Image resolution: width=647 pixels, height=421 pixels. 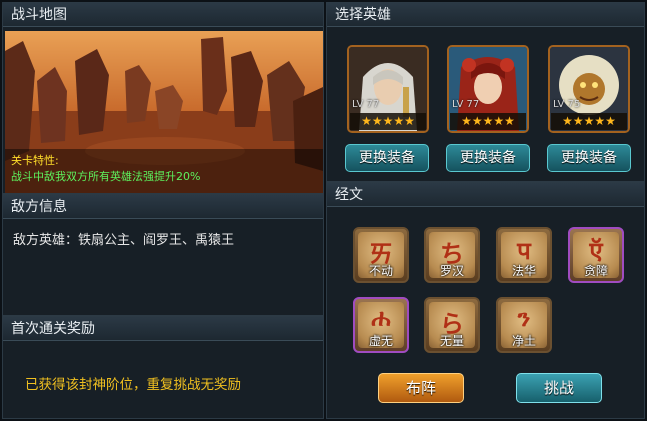 What do you see at coordinates (596, 255) in the screenshot?
I see `scripture-item-tanzhang: ऍ 贪障` at bounding box center [596, 255].